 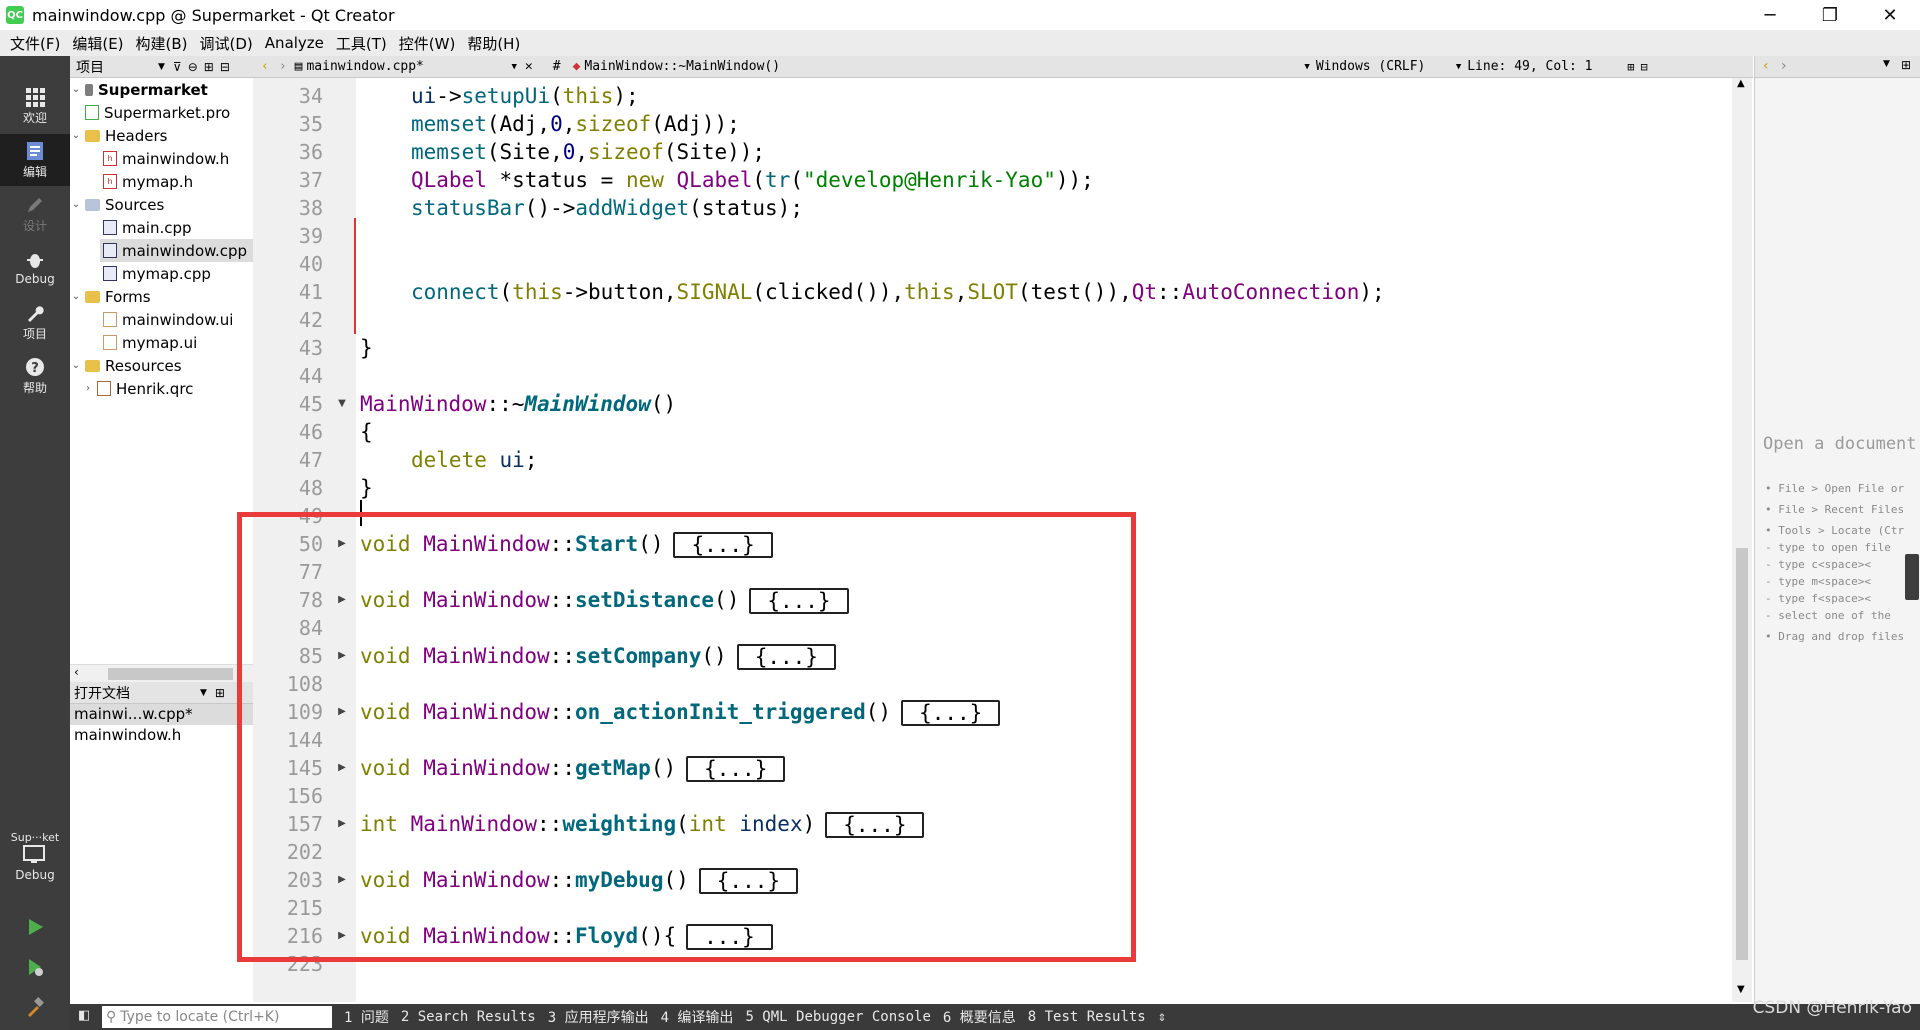 I want to click on project-pane-title: 项目, so click(x=90, y=67).